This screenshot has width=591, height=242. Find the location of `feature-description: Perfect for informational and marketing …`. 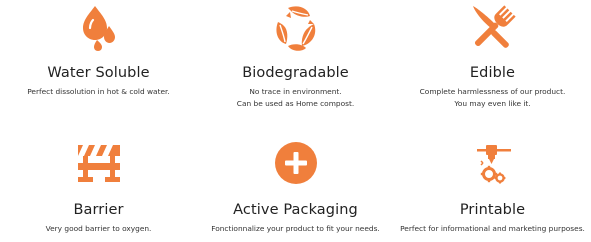

feature-description: Perfect for informational and marketing … is located at coordinates (492, 229).